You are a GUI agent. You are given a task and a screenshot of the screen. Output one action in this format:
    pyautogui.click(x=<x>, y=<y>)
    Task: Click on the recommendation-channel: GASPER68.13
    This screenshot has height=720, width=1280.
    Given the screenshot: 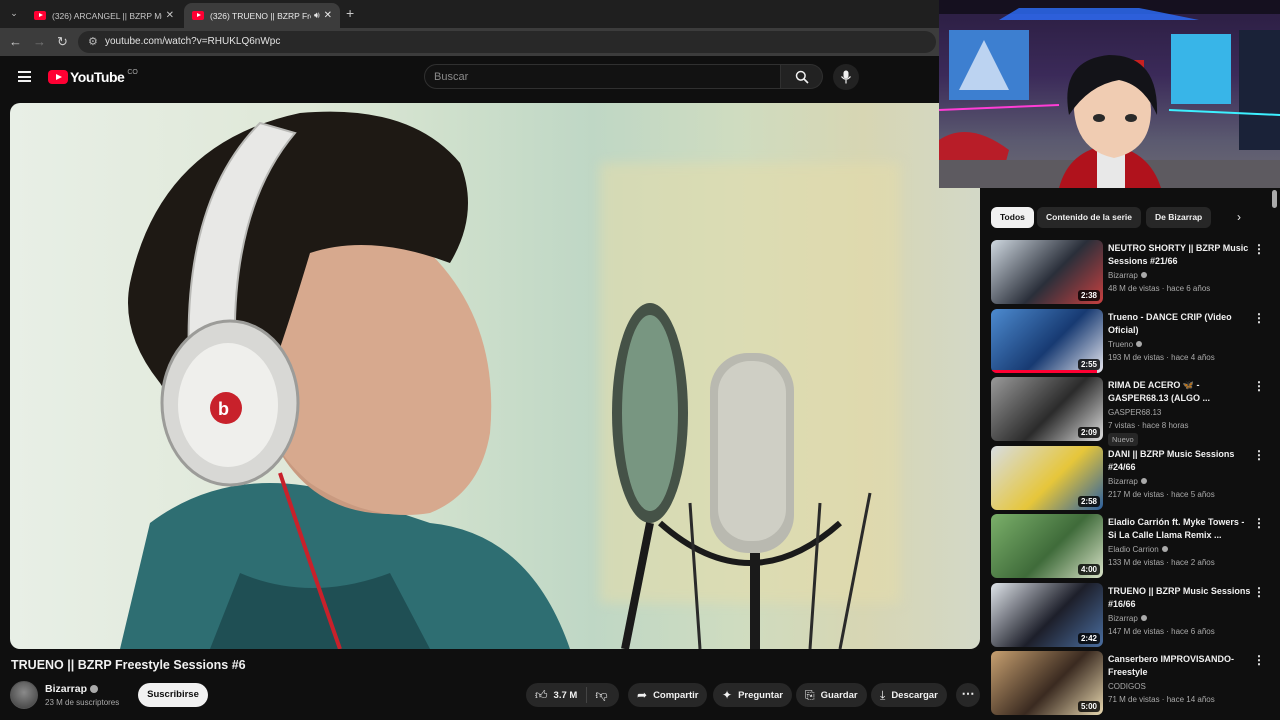 What is the action you would take?
    pyautogui.click(x=1134, y=412)
    